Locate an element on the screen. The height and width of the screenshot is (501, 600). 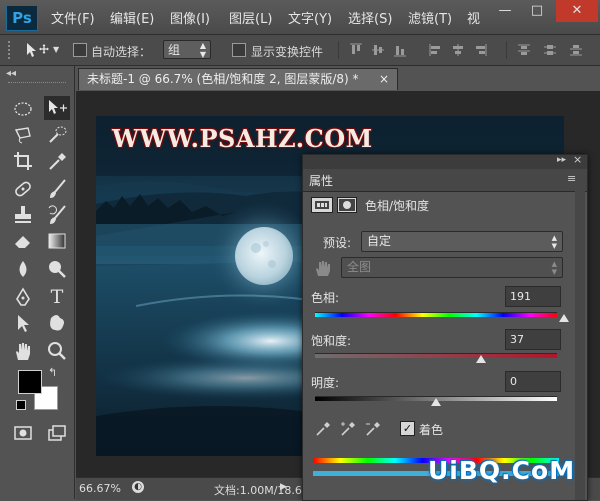
document-tab: 未标题-1 @ 66.7% (色相/饱和度 2, 图层蒙版/8) * × is located at coordinates (238, 79).